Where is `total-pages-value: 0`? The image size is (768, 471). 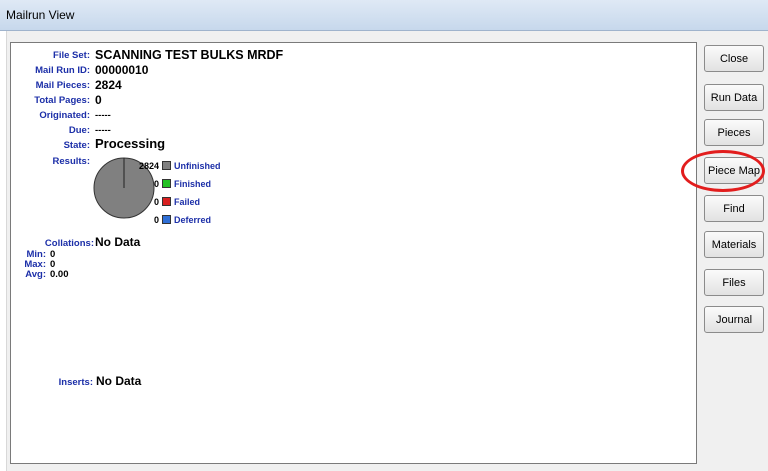
total-pages-value: 0 is located at coordinates (98, 100).